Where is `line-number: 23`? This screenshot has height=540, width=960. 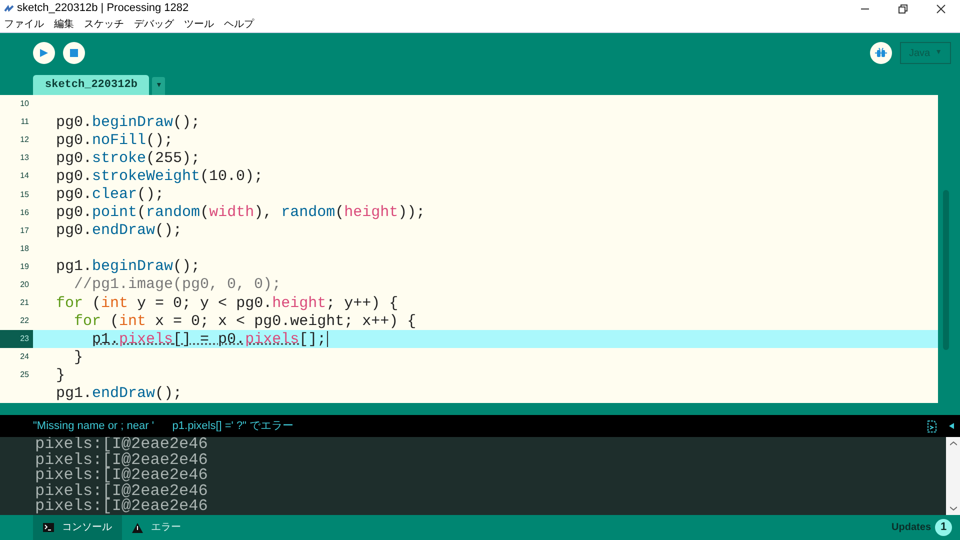 line-number: 23 is located at coordinates (24, 339).